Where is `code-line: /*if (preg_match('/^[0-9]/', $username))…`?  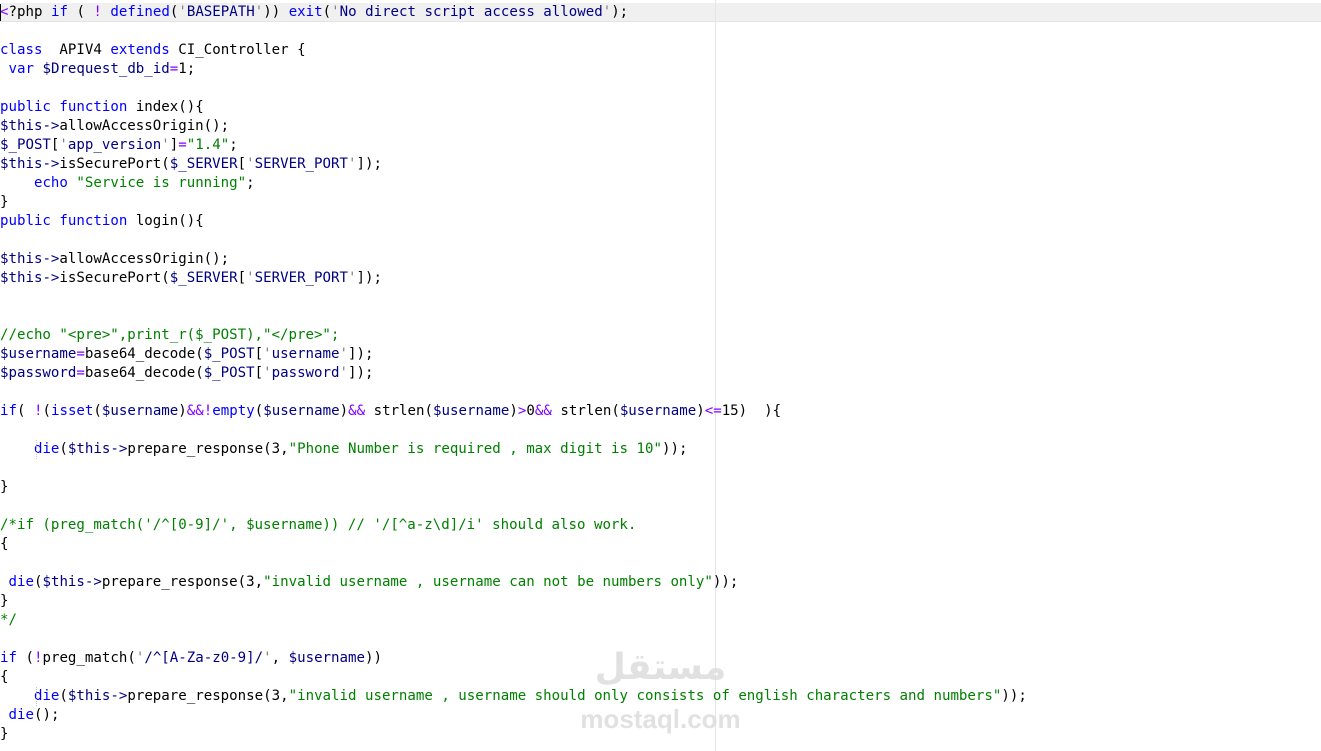 code-line: /*if (preg_match('/^[0-9]/', $username))… is located at coordinates (318, 525).